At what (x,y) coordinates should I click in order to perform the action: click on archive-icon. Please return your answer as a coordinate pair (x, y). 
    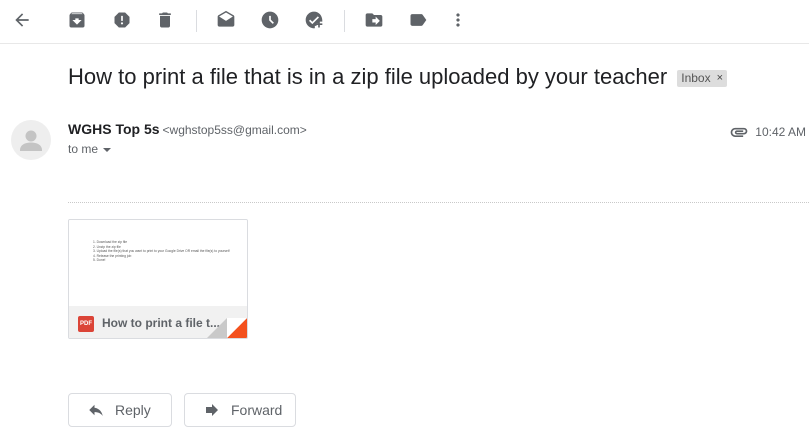
    Looking at the image, I should click on (77, 20).